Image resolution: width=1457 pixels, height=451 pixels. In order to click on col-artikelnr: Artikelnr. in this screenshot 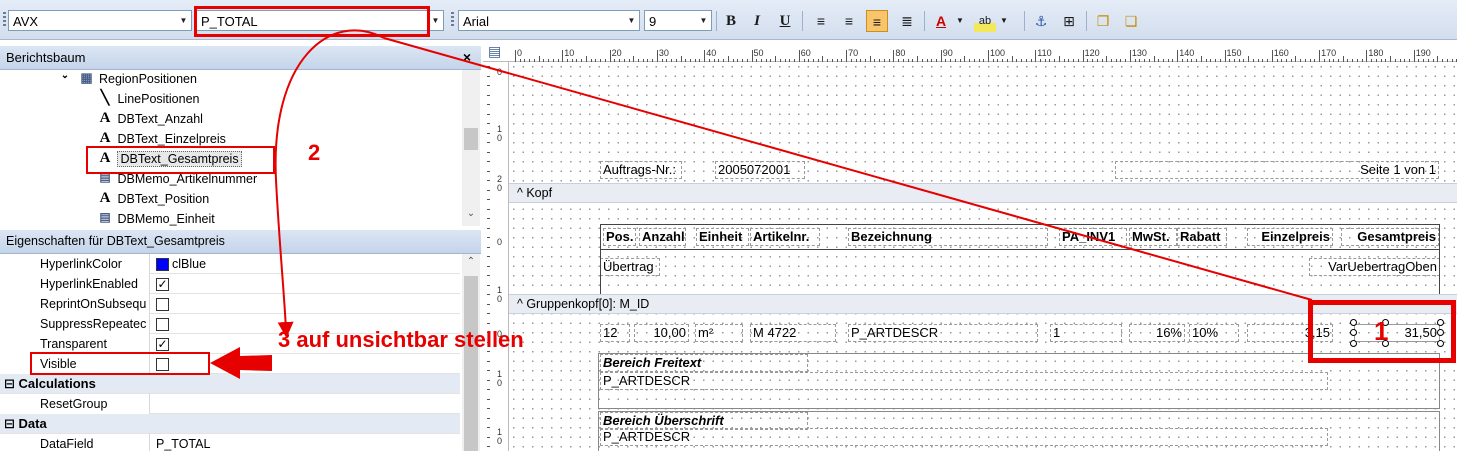, I will do `click(785, 237)`.